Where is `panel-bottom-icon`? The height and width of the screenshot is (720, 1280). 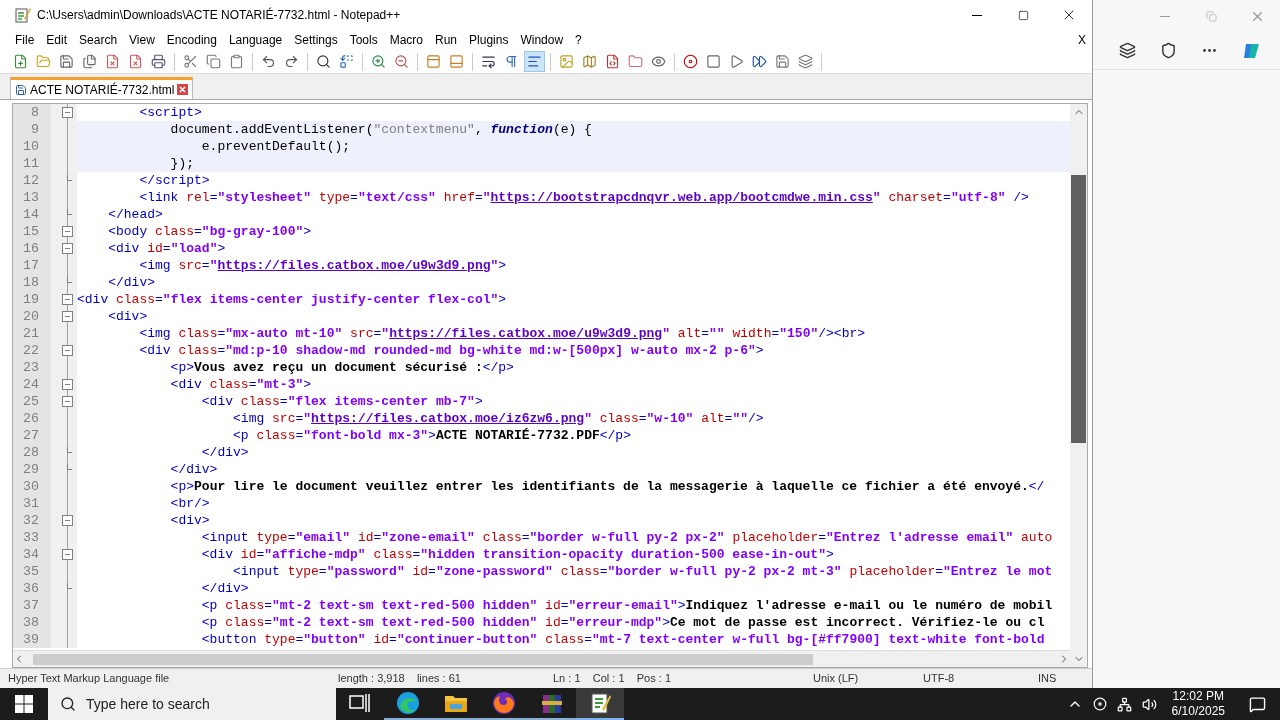
panel-bottom-icon is located at coordinates (456, 61).